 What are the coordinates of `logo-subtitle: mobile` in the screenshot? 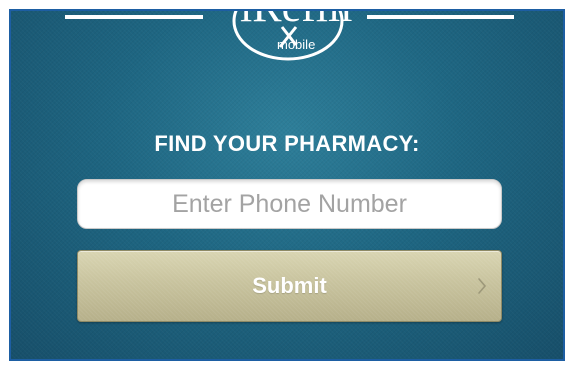 It's located at (296, 44).